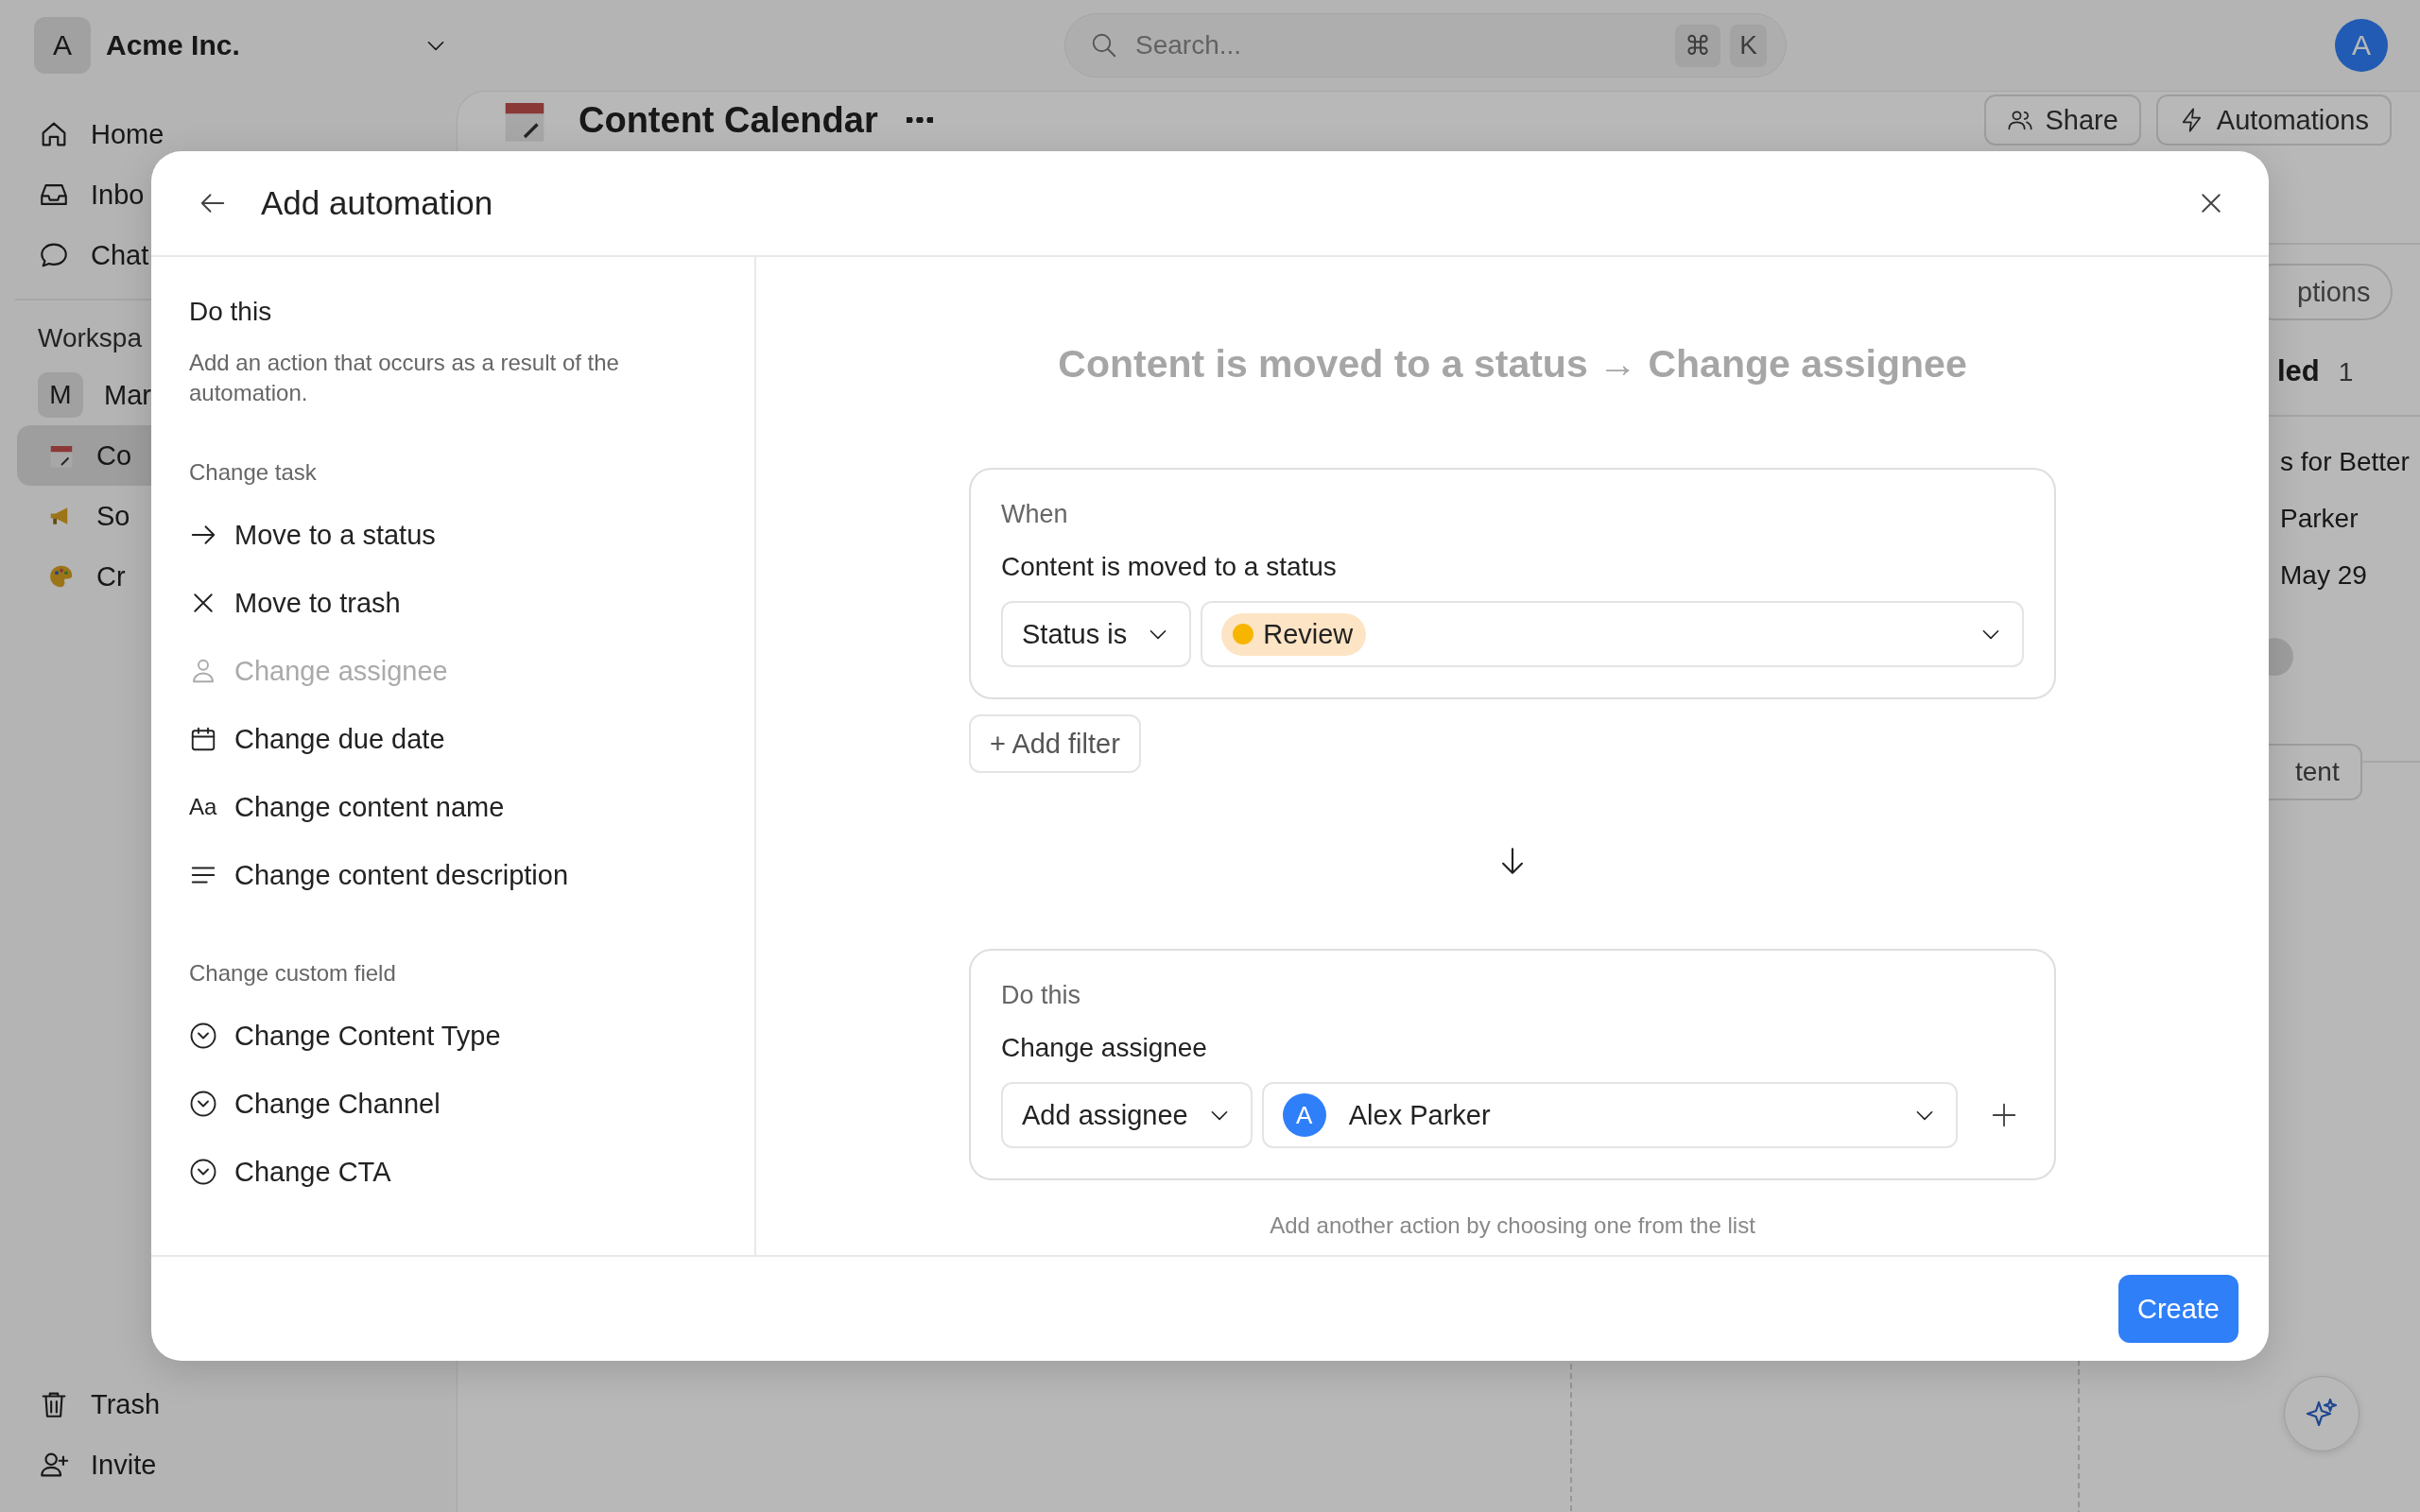 The width and height of the screenshot is (2420, 1512). I want to click on workspace-avatar: A, so click(63, 45).